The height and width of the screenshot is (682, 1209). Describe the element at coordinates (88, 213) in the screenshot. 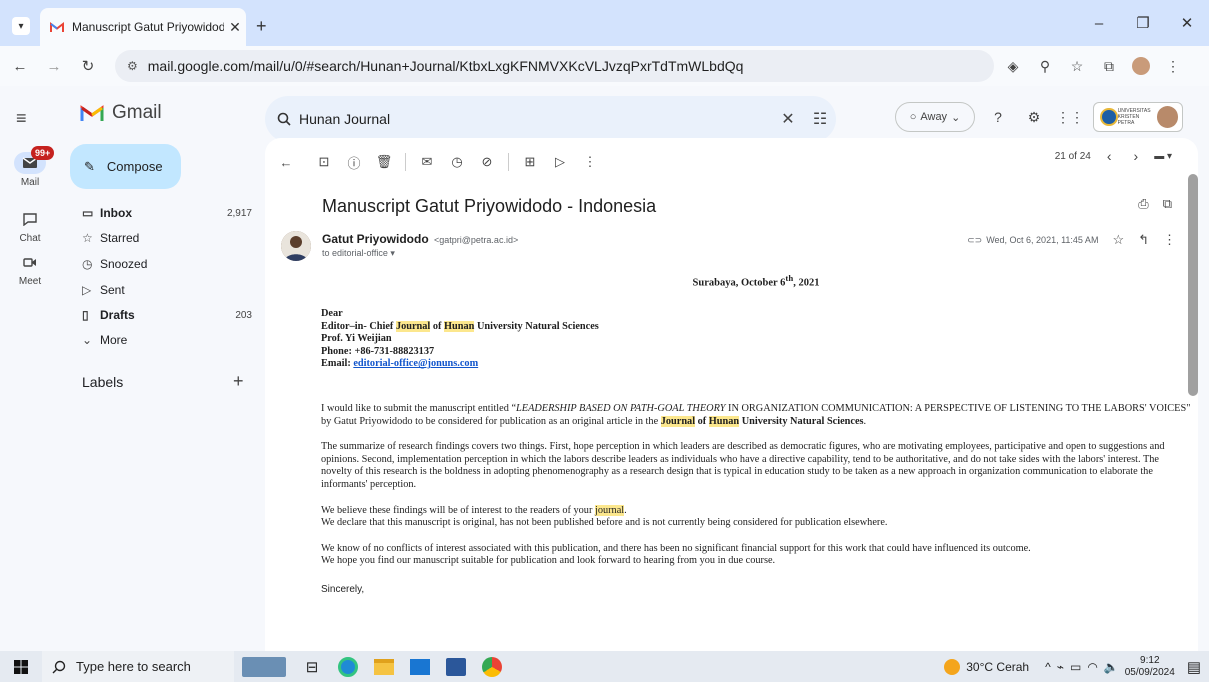

I see `inbox-icon: ▭` at that location.